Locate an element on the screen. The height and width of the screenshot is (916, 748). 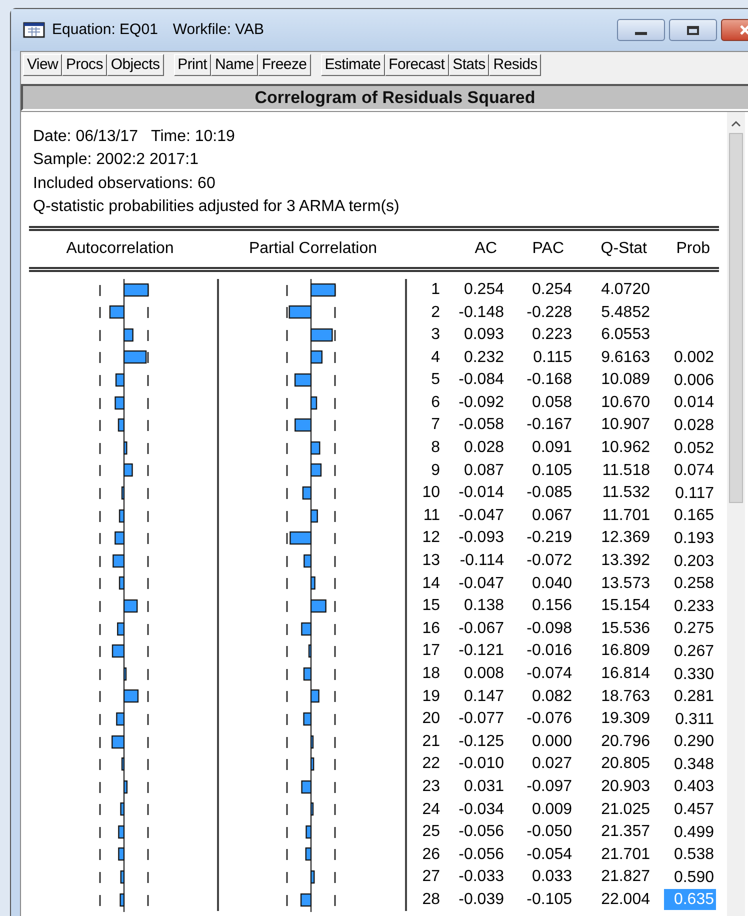
scroll-up-icon is located at coordinates (736, 123).